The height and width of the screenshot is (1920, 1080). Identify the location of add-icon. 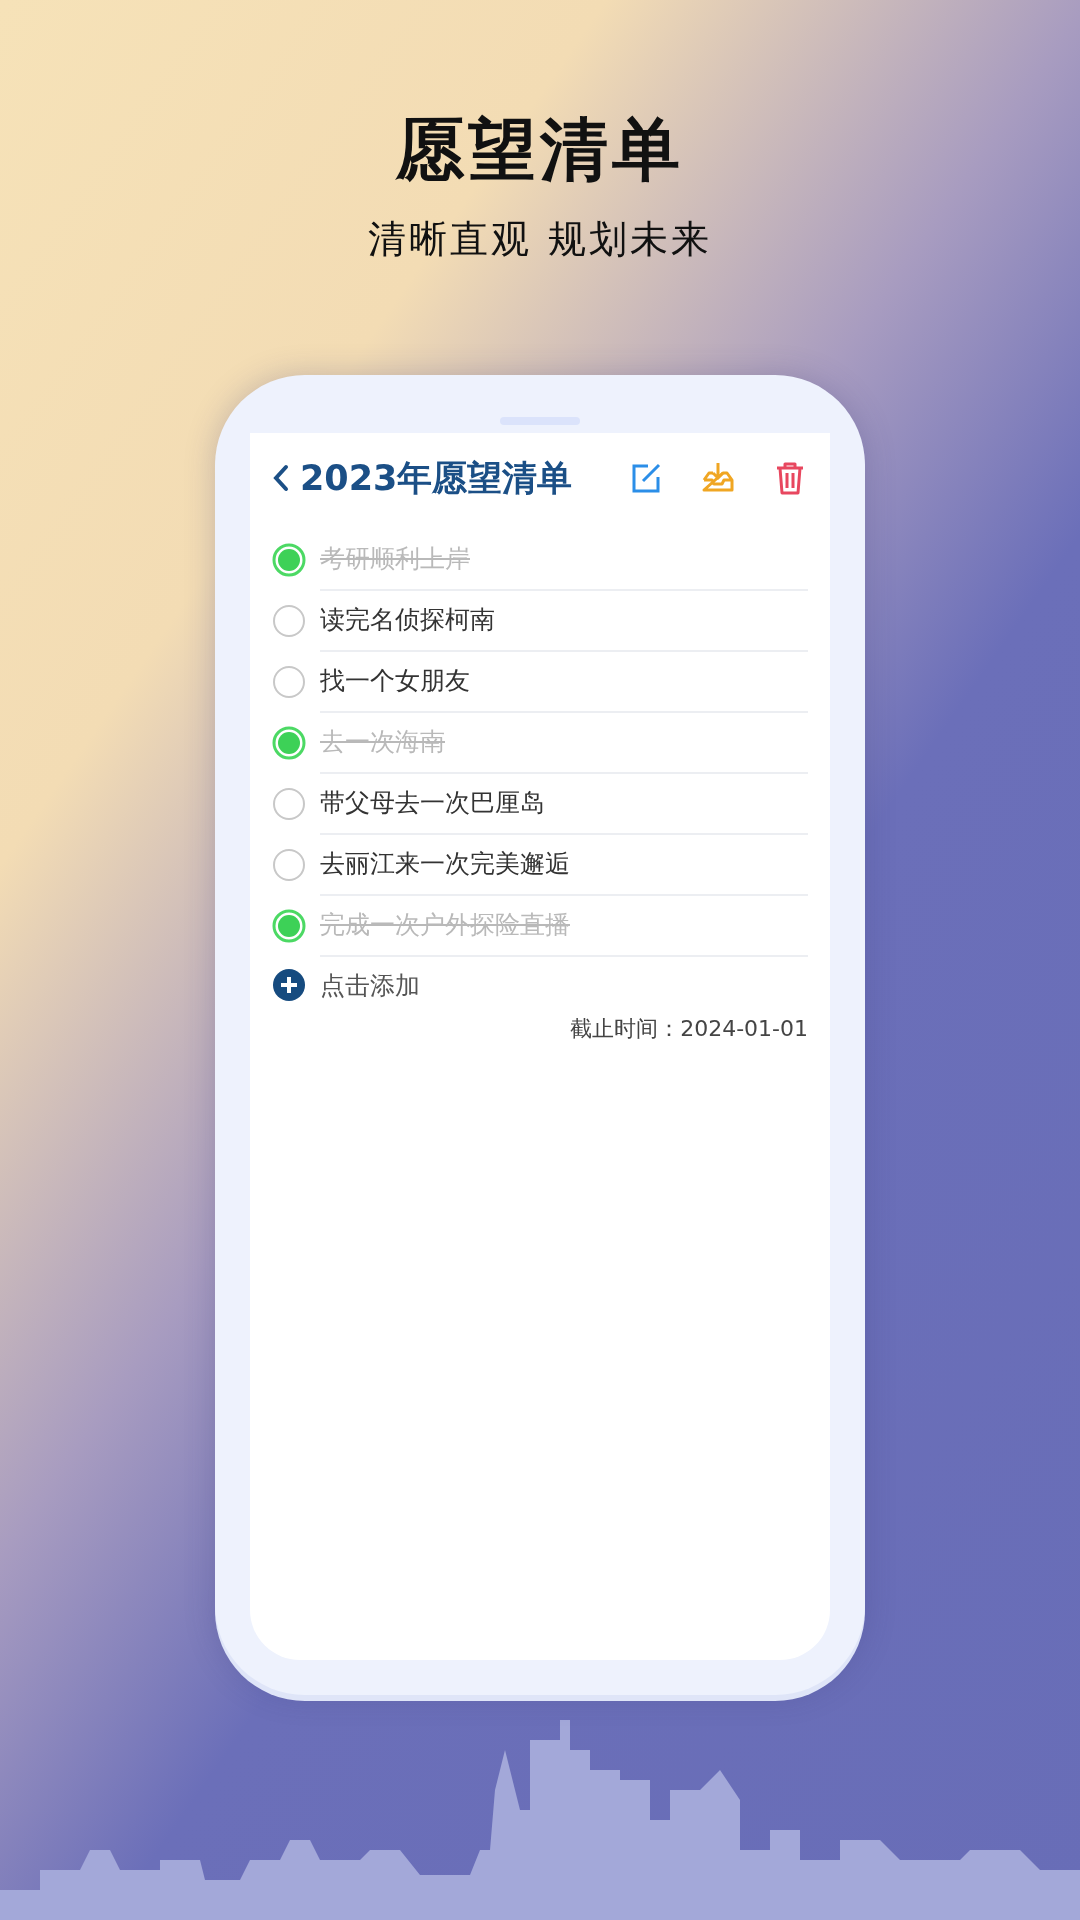
(289, 985).